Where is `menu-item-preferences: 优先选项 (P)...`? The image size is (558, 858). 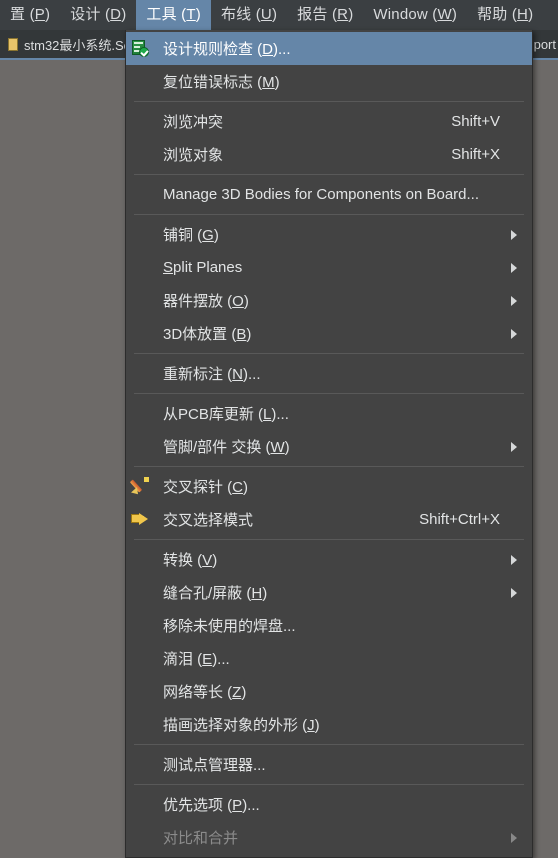
menu-item-preferences: 优先选项 (P)... is located at coordinates (329, 804).